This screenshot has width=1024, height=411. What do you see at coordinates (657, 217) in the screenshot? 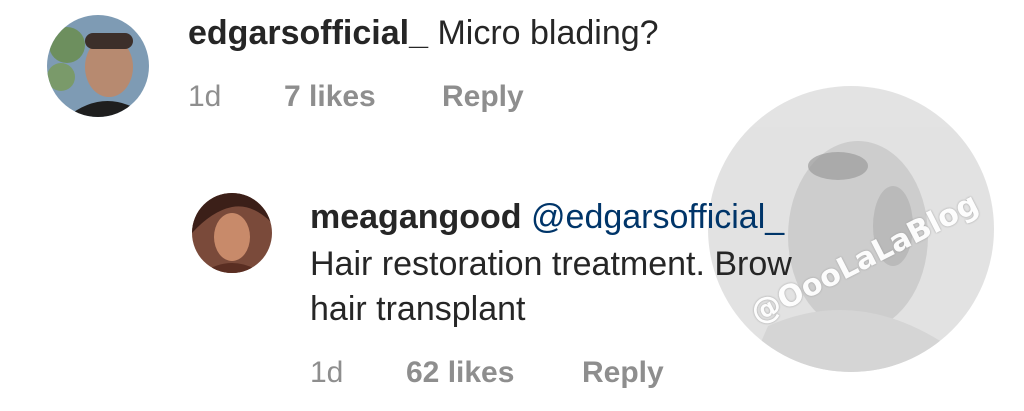
I see `mention-link: @edgarsofficial_` at bounding box center [657, 217].